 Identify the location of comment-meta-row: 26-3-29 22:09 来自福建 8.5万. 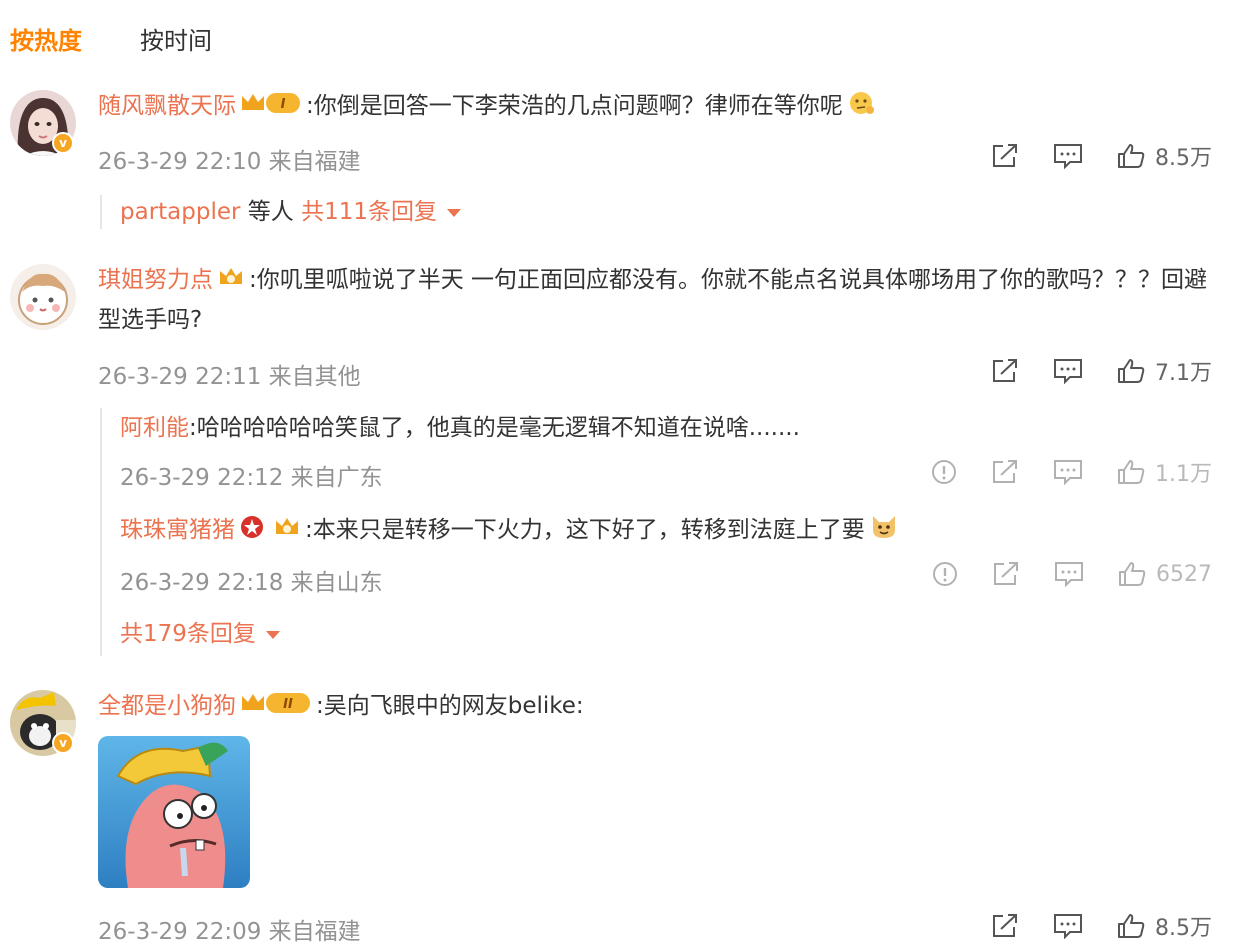
(655, 928).